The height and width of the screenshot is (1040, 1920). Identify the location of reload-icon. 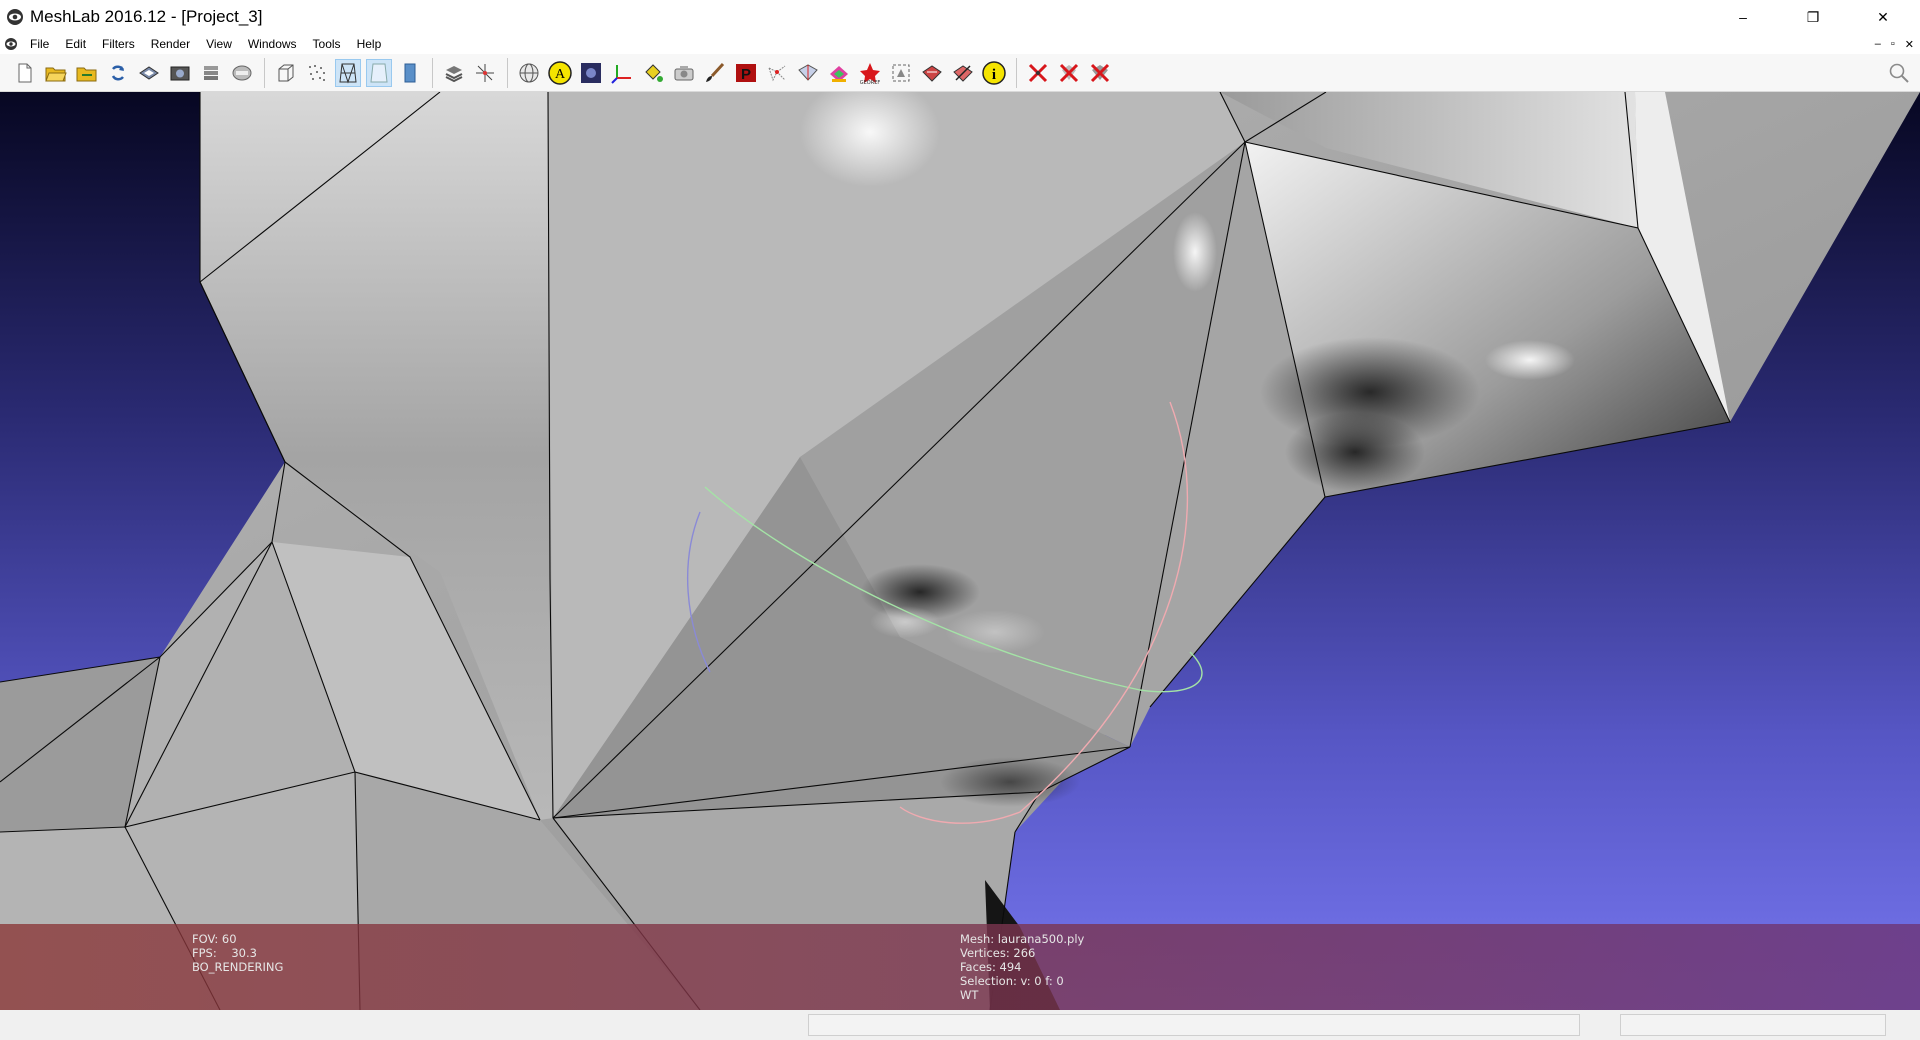
(118, 73).